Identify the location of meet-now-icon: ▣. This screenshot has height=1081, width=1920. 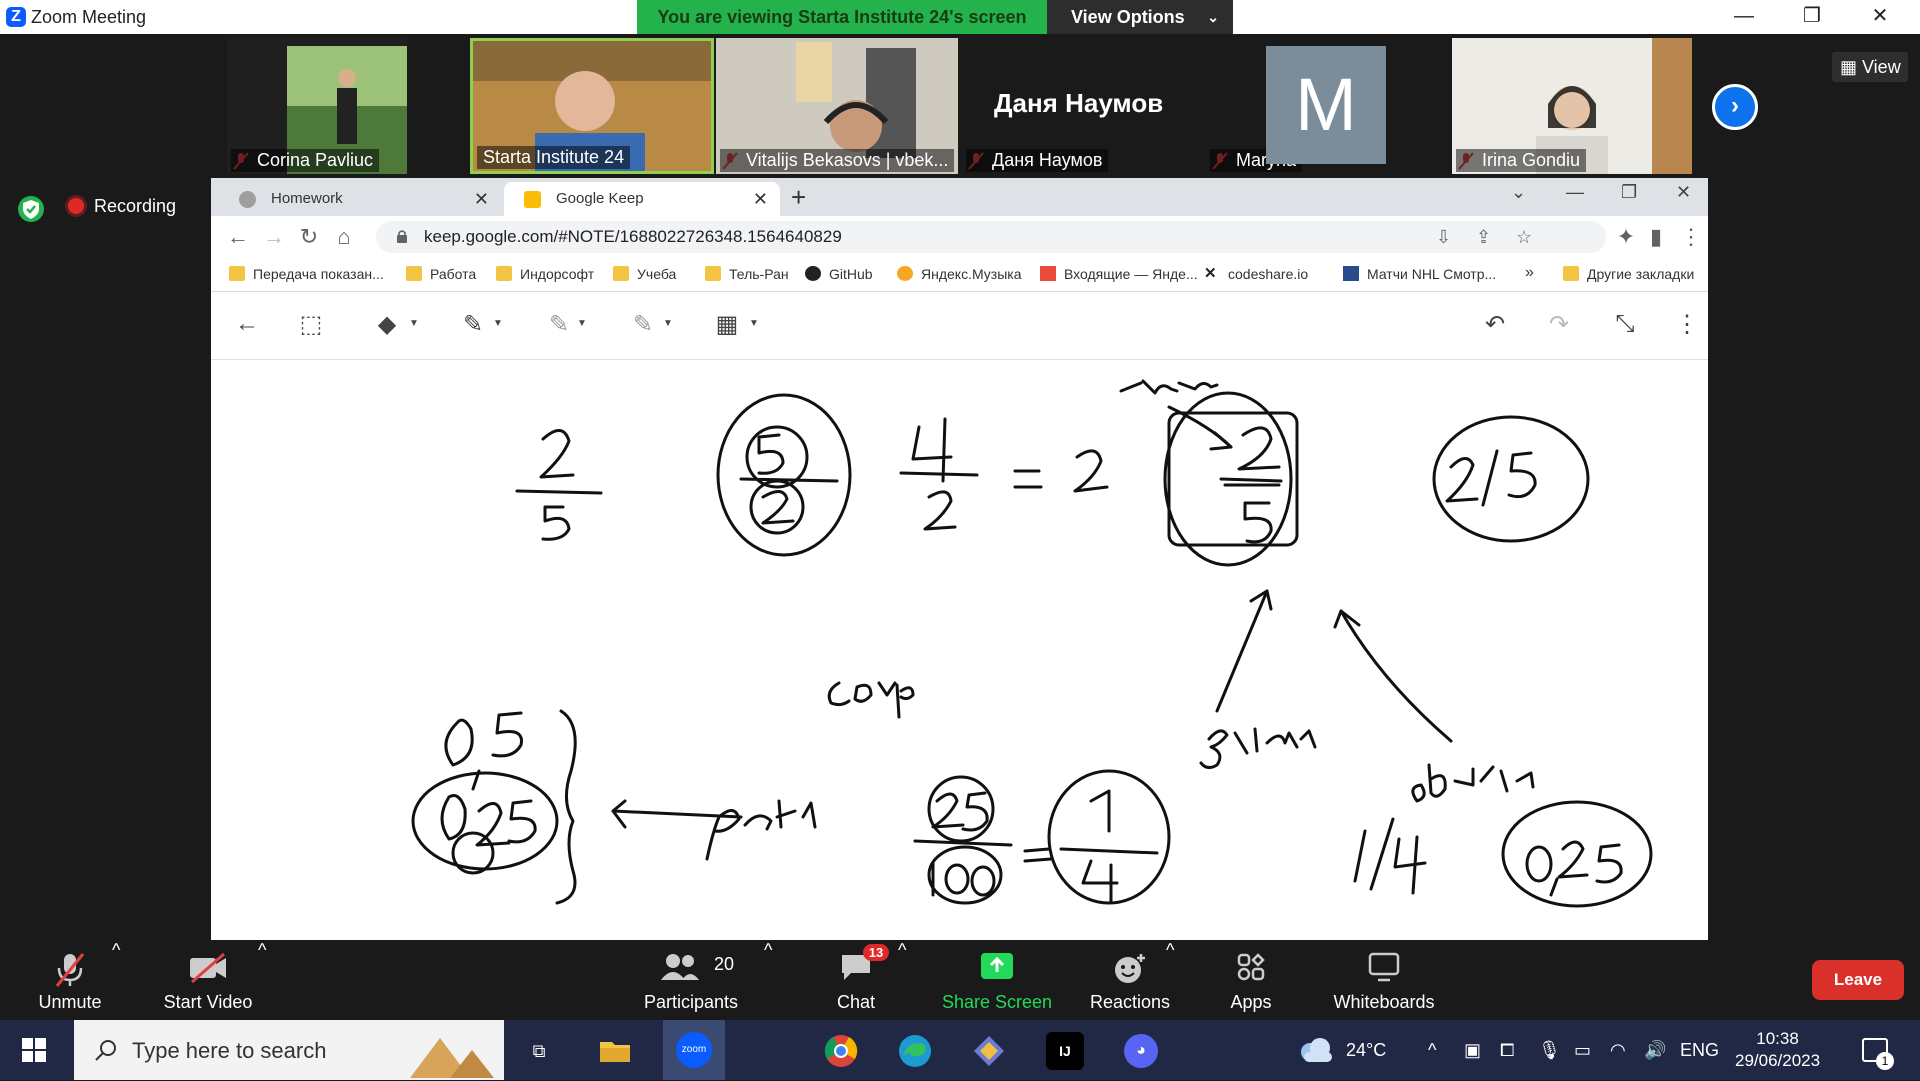
(1472, 1050).